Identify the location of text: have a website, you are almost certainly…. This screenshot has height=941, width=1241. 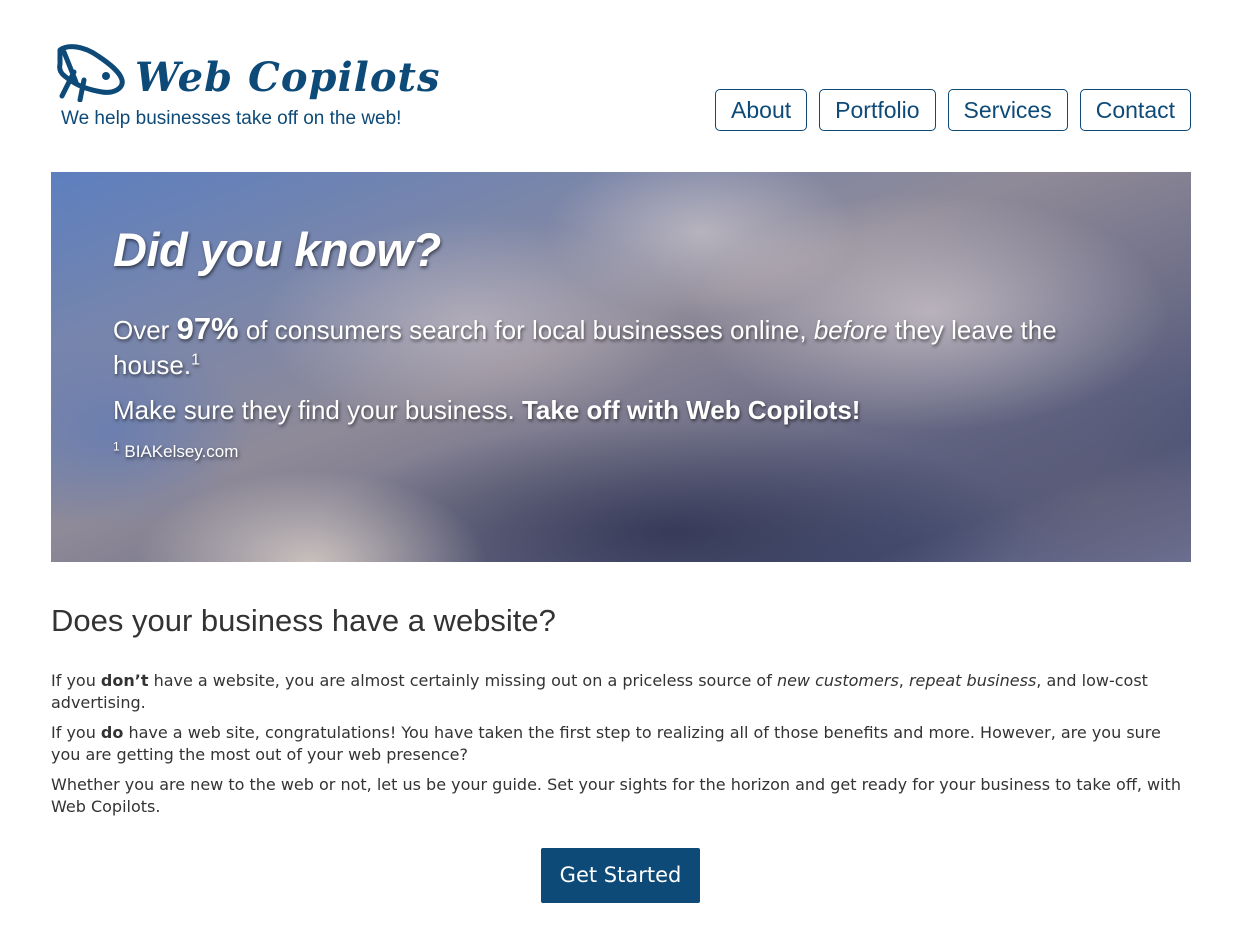
(462, 680).